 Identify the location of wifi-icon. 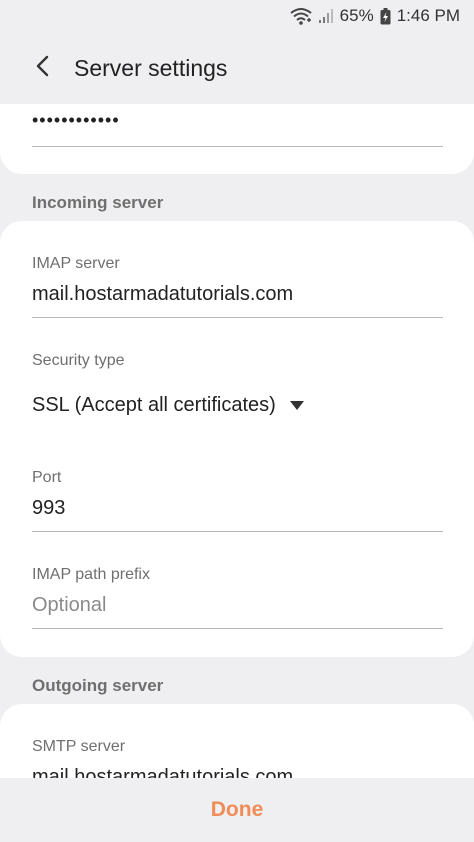
(301, 16).